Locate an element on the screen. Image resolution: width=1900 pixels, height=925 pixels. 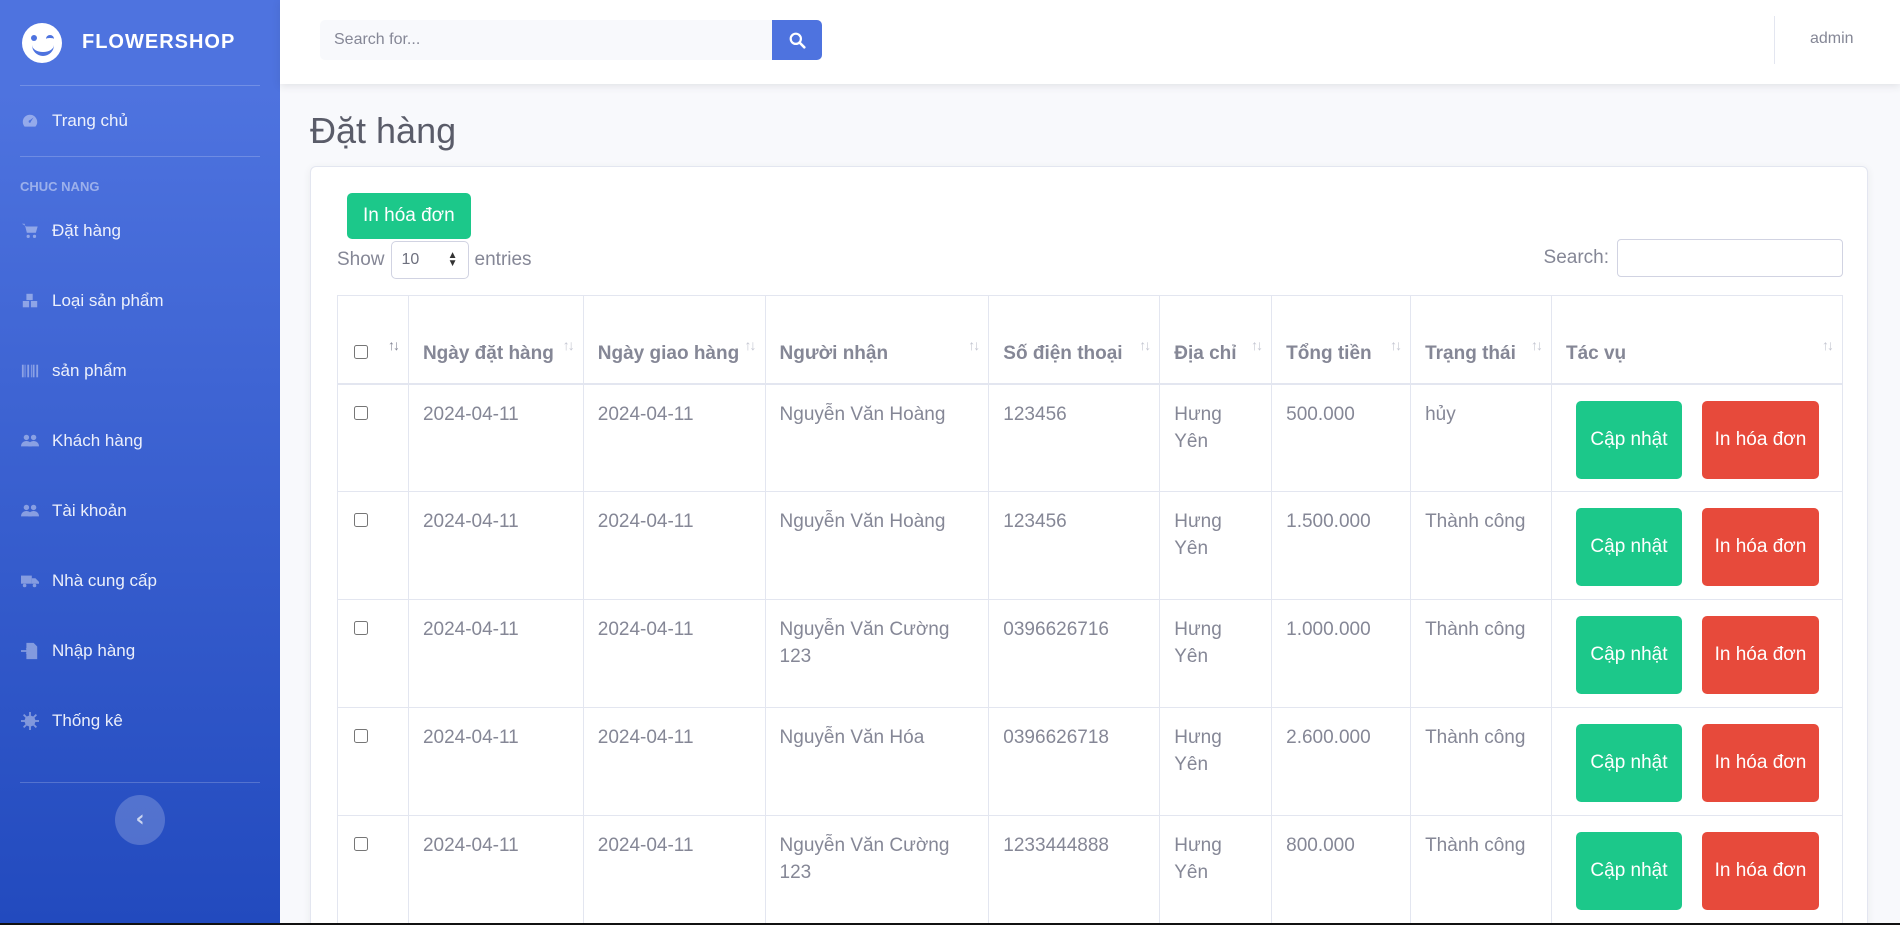
entries-label: entries is located at coordinates (503, 259).